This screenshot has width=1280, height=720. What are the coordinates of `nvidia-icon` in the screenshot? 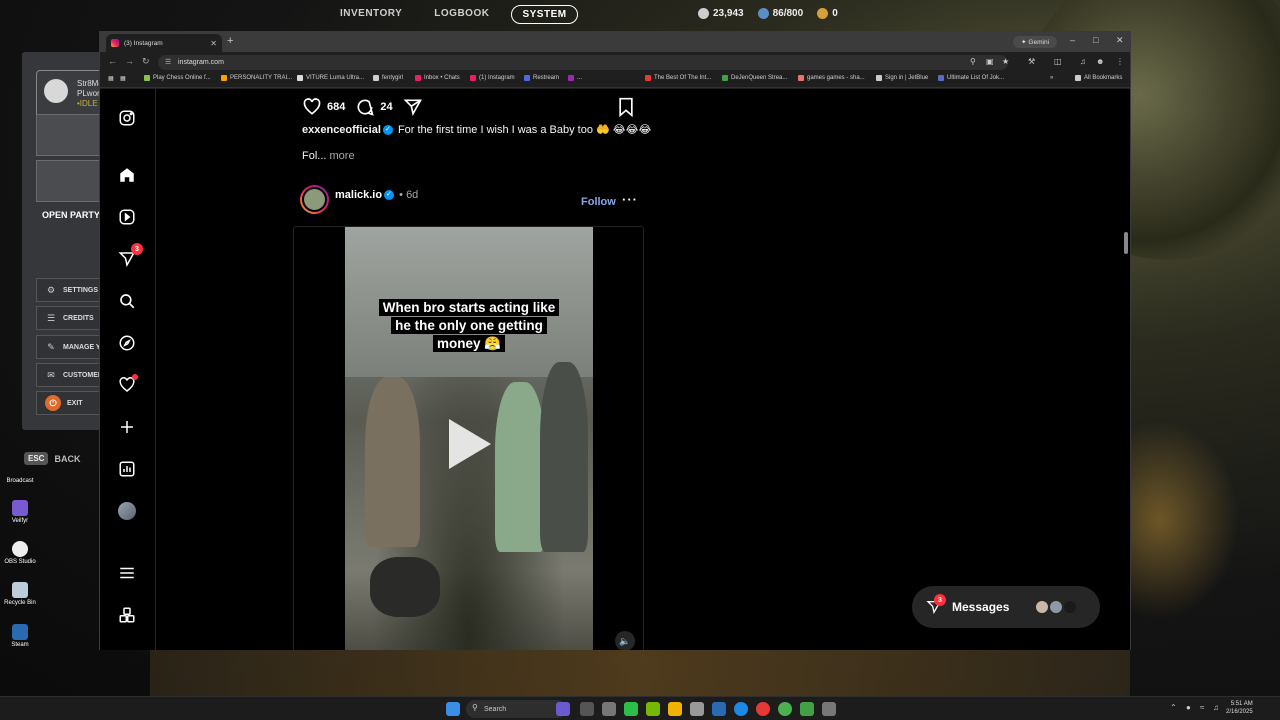 It's located at (653, 709).